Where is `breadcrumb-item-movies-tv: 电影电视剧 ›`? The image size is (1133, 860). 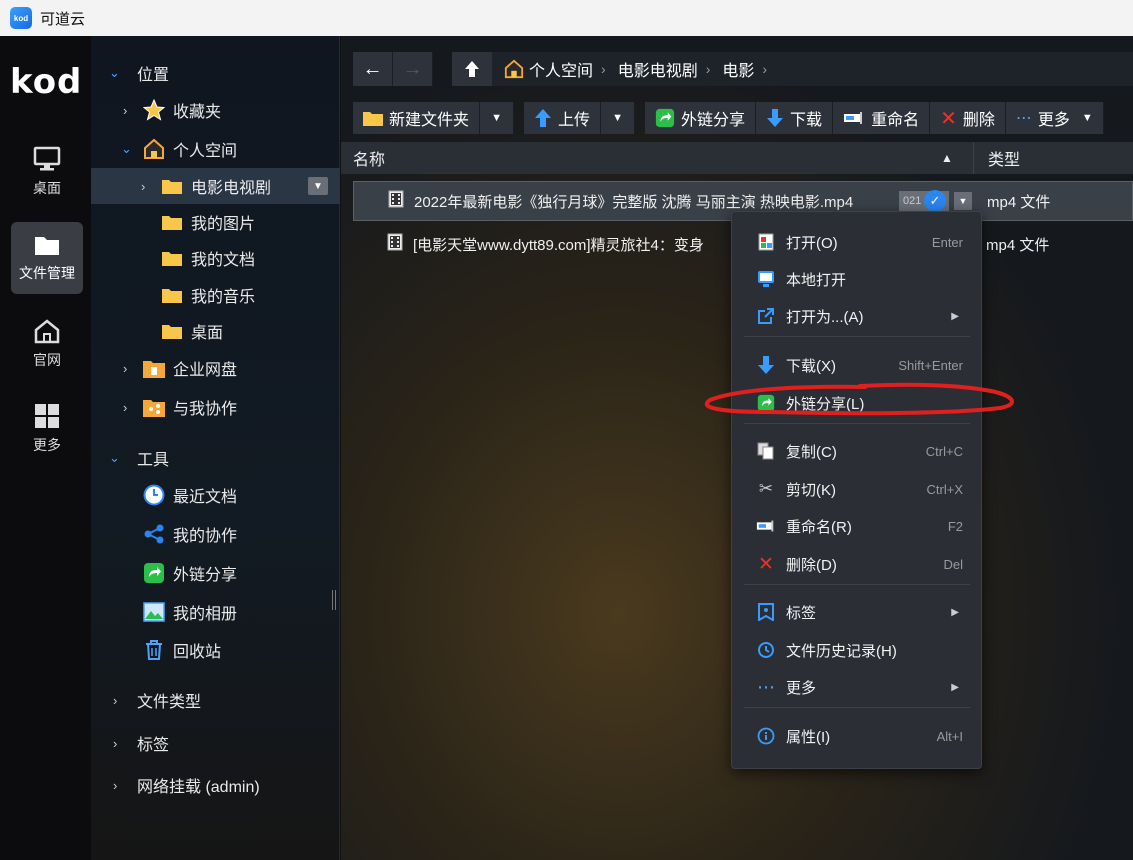 breadcrumb-item-movies-tv: 电影电视剧 › is located at coordinates (664, 69).